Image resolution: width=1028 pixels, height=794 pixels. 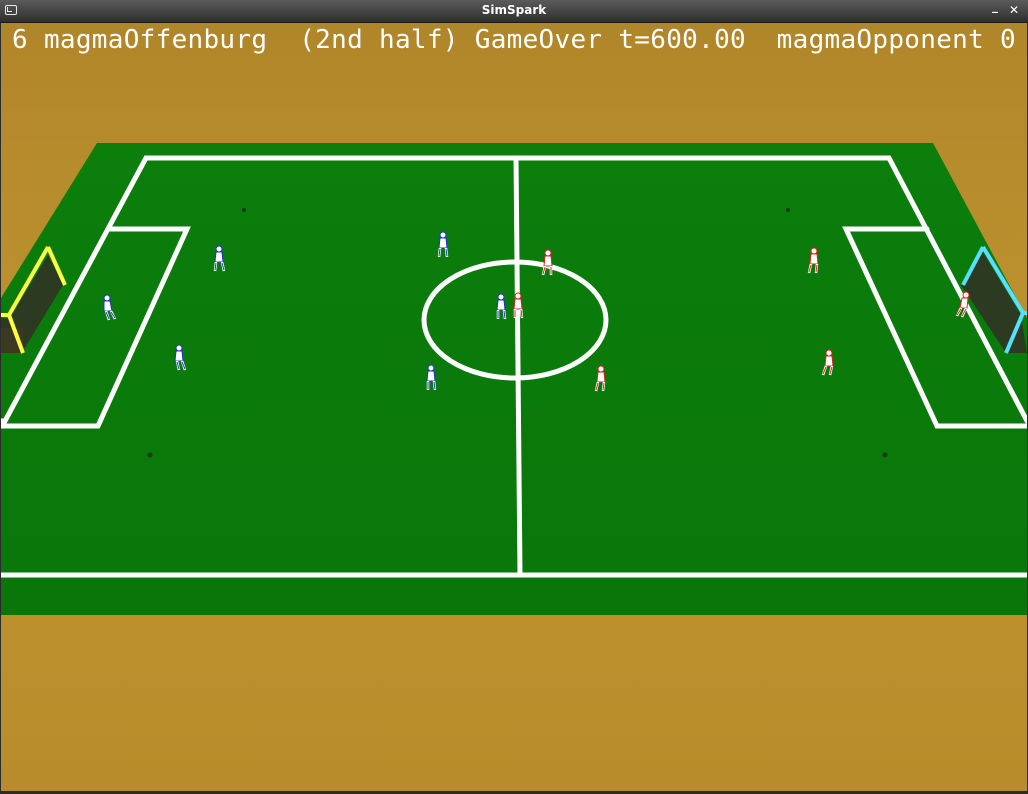 I want to click on left-team-name: magmaOffenburg, so click(x=155, y=40).